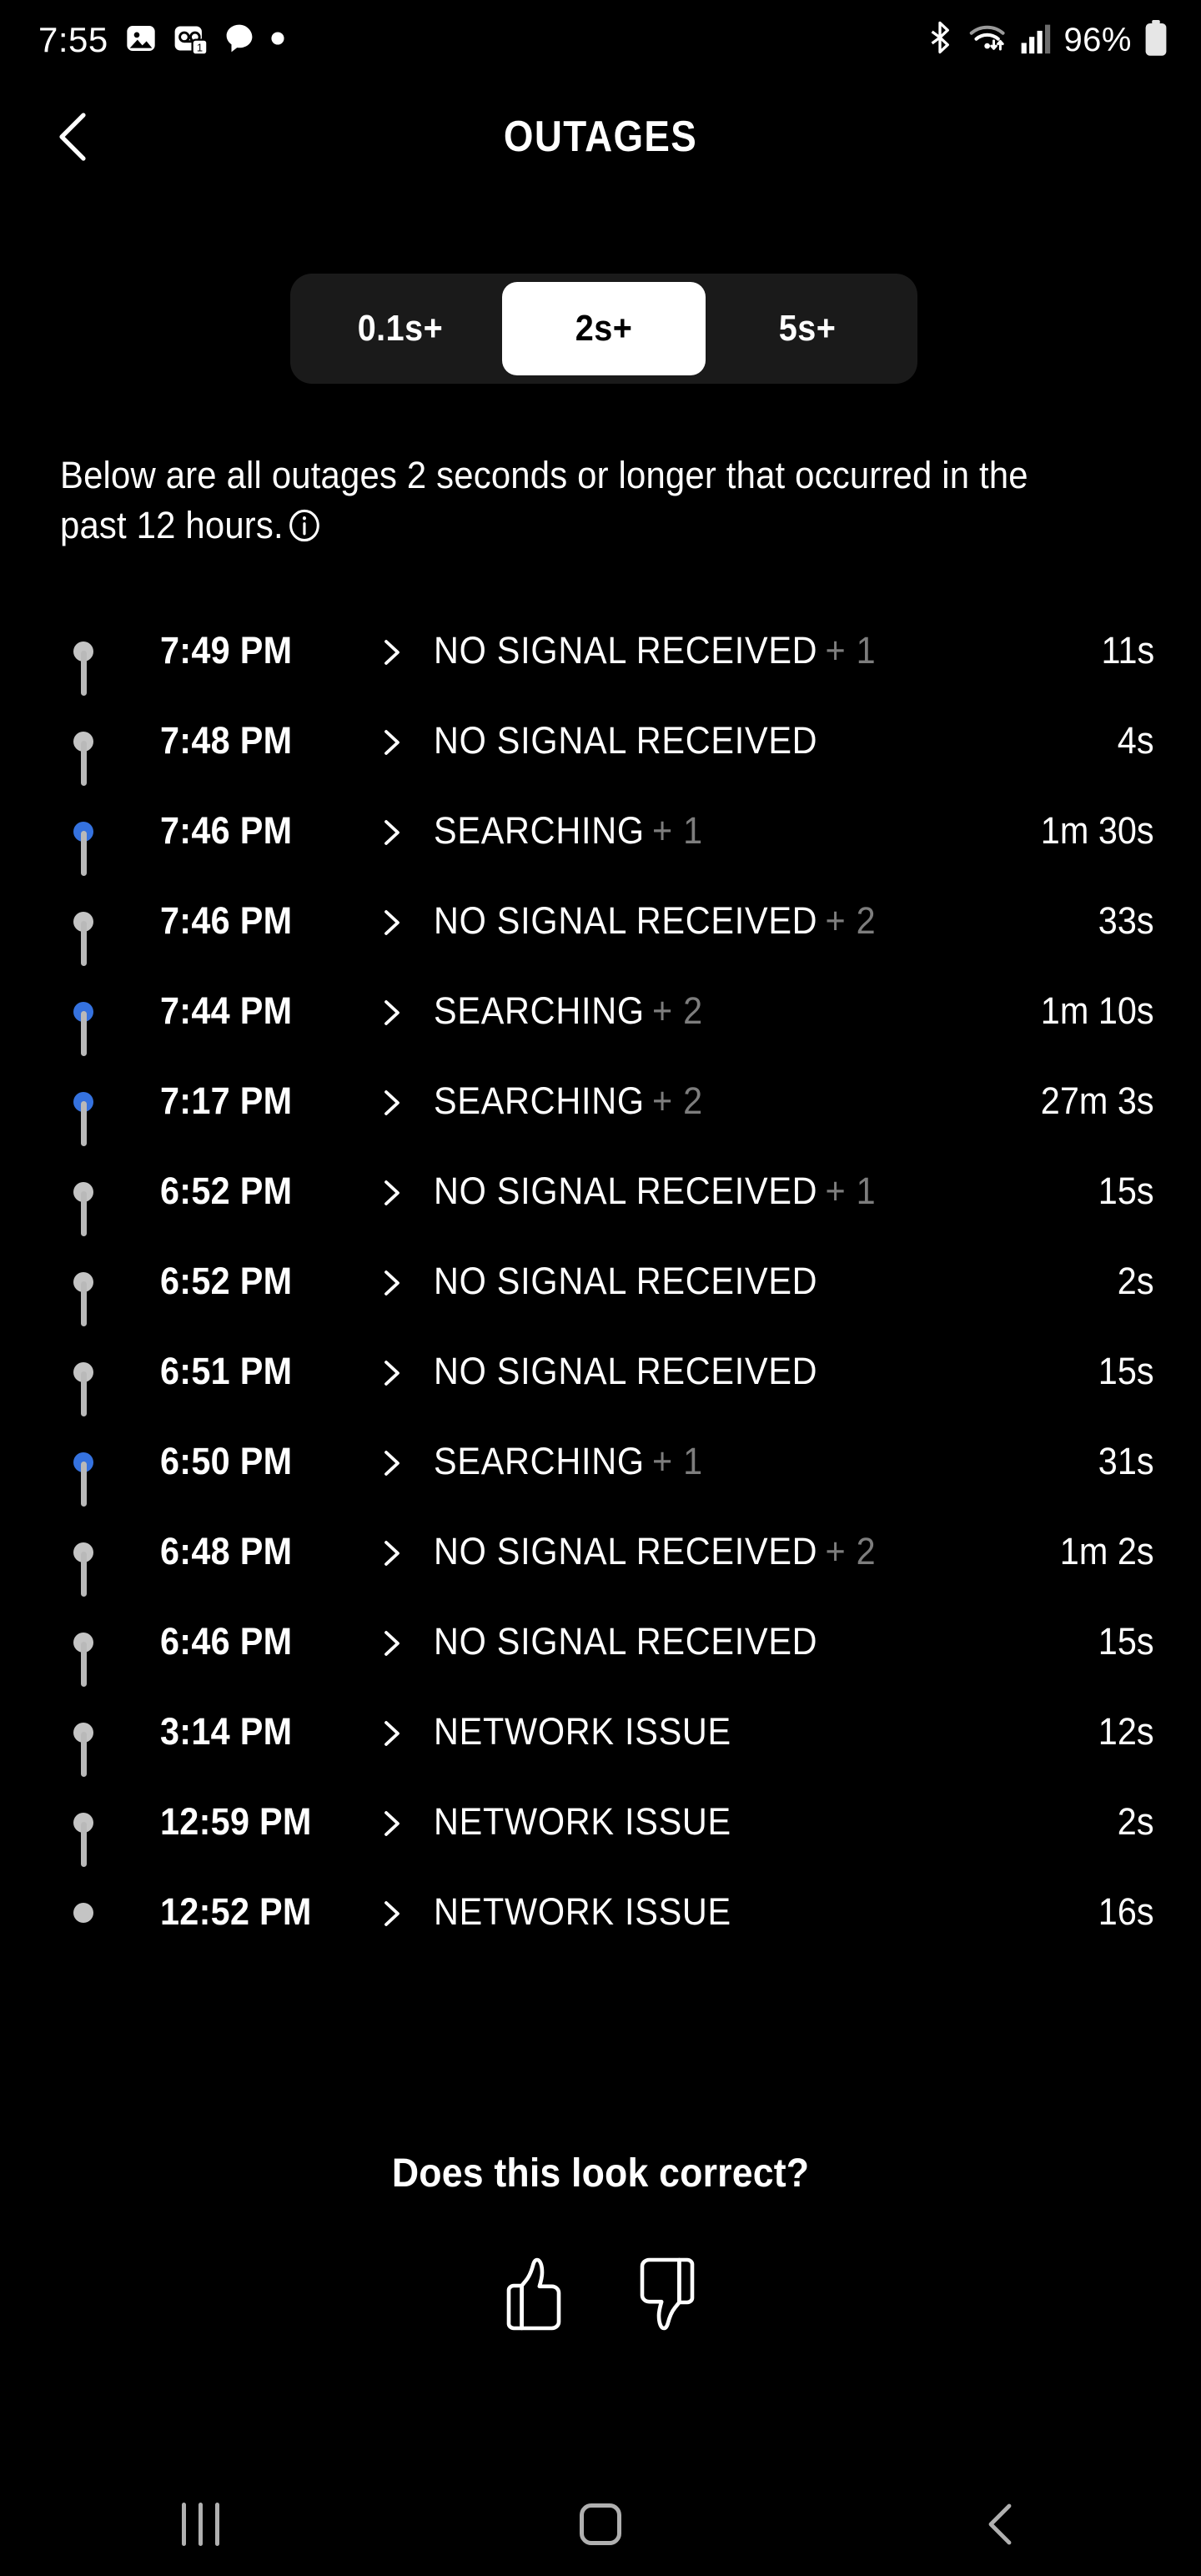 The width and height of the screenshot is (1201, 2576). Describe the element at coordinates (83, 1913) in the screenshot. I see `outage-status-dot` at that location.